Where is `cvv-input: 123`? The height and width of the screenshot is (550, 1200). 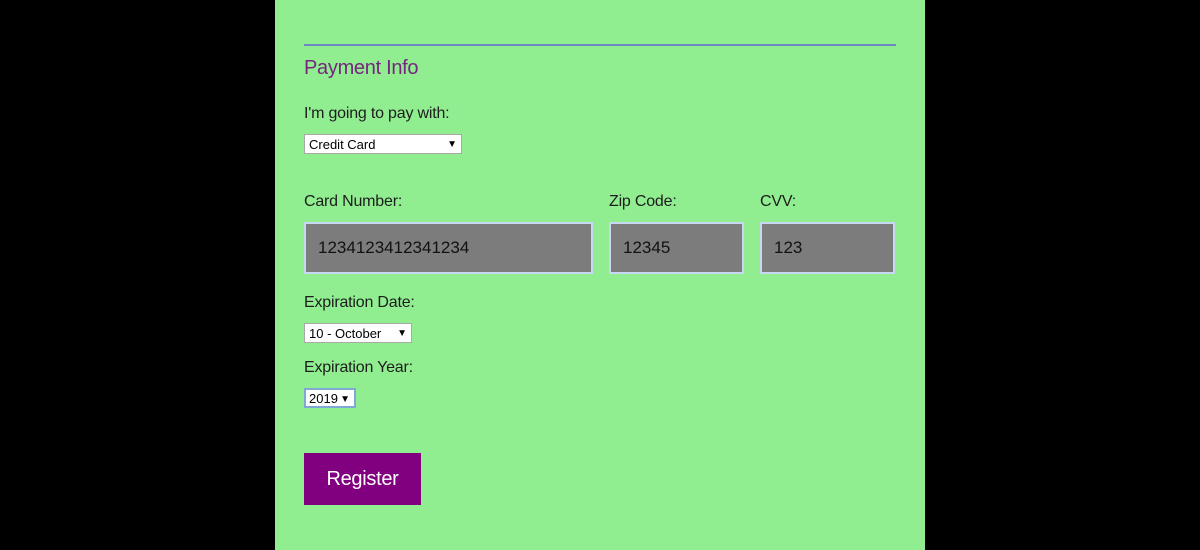
cvv-input: 123 is located at coordinates (827, 248).